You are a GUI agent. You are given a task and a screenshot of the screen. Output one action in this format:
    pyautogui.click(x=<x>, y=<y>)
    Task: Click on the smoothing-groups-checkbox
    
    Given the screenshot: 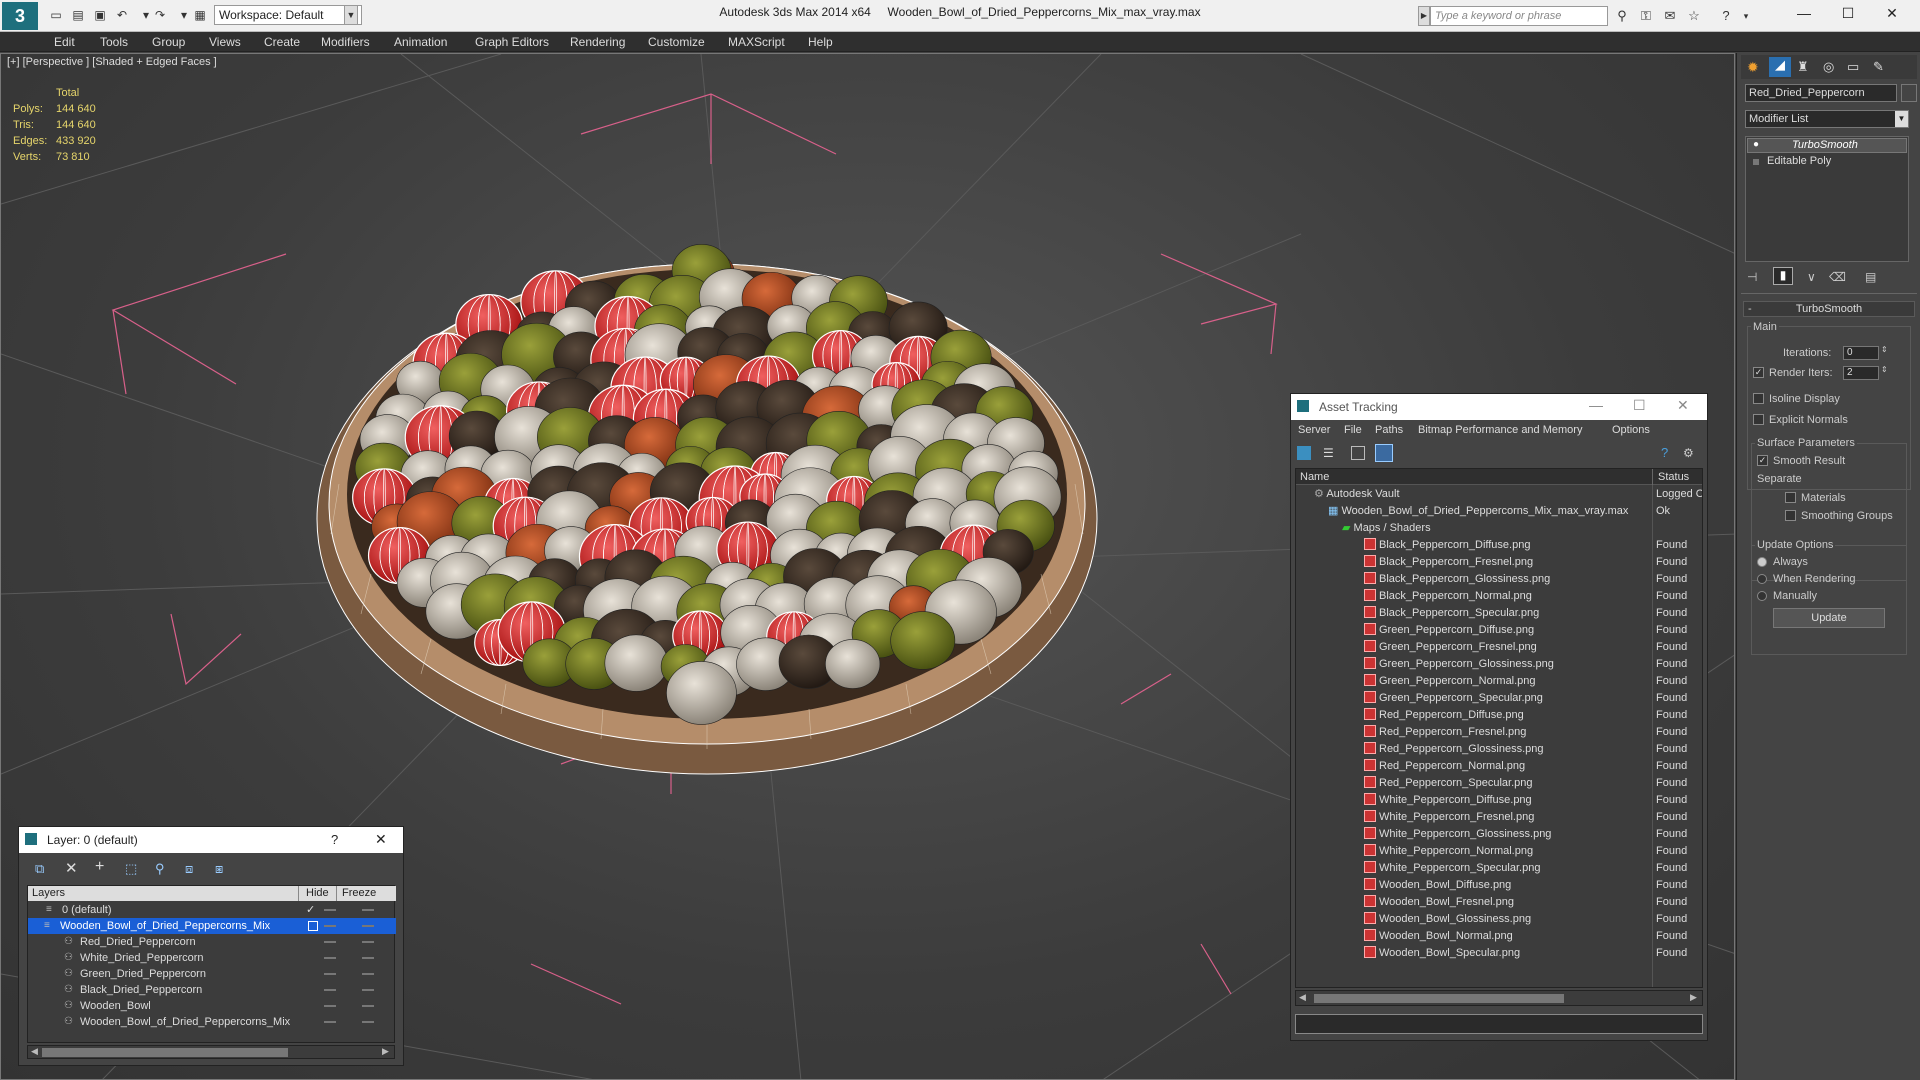 What is the action you would take?
    pyautogui.click(x=1790, y=515)
    